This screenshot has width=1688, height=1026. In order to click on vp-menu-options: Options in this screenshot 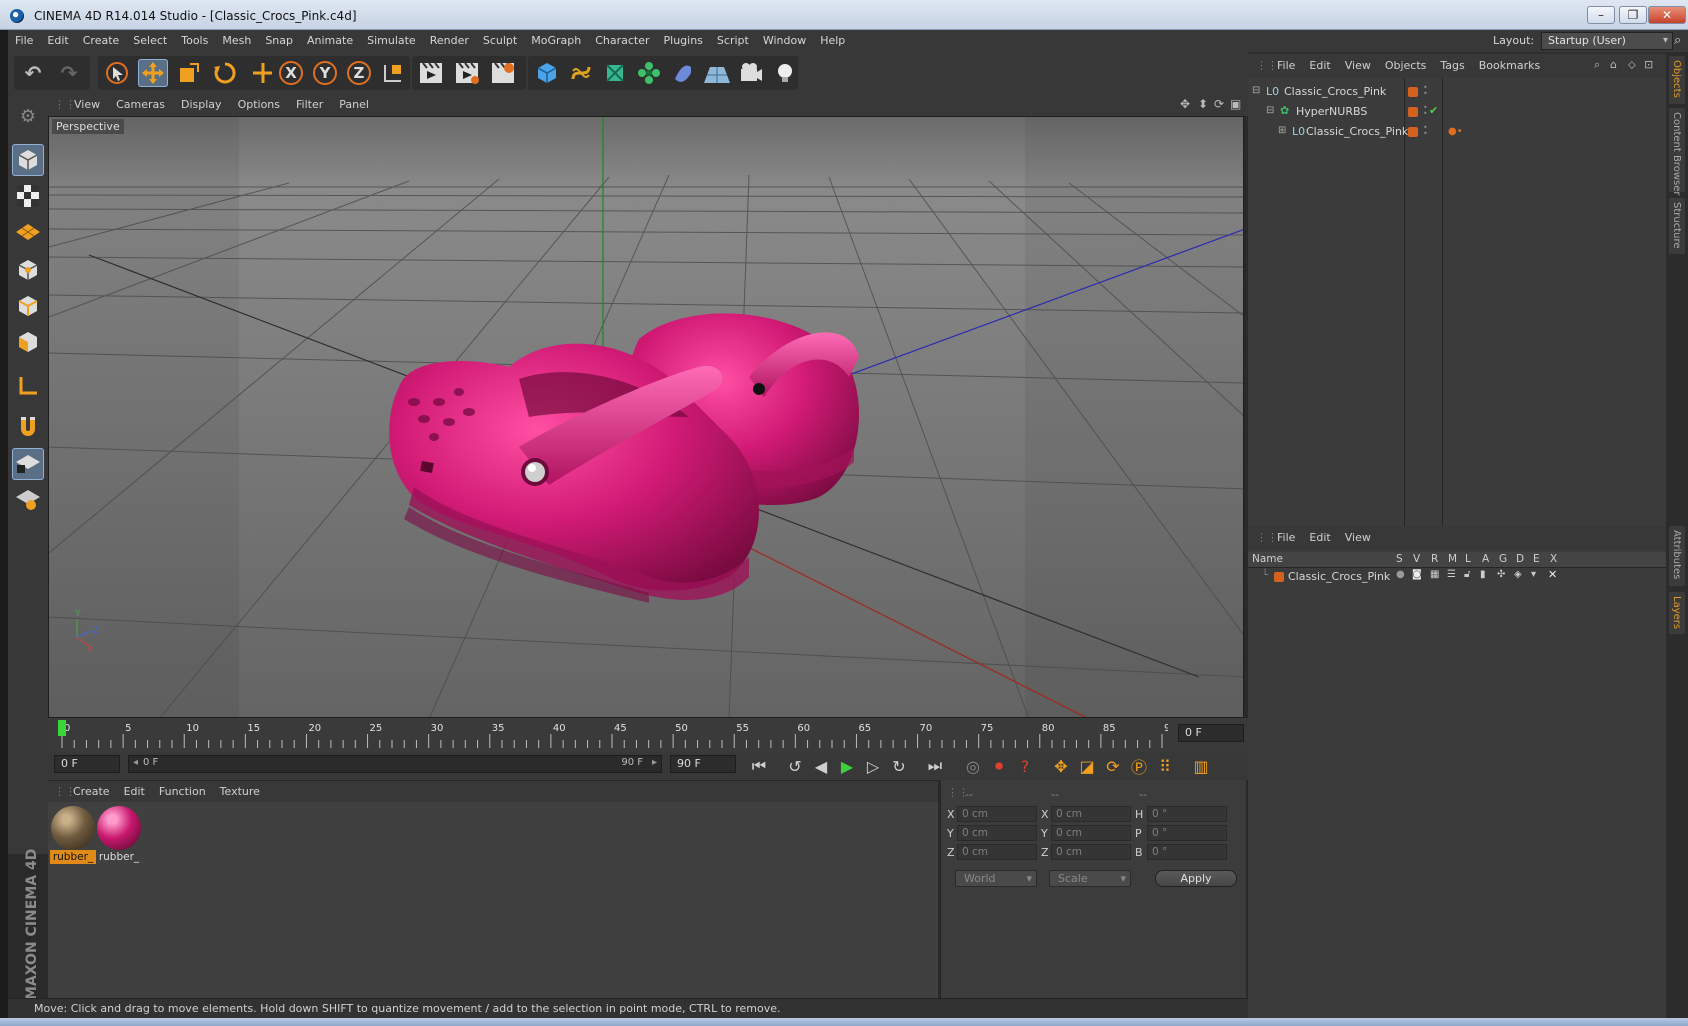, I will do `click(259, 105)`.